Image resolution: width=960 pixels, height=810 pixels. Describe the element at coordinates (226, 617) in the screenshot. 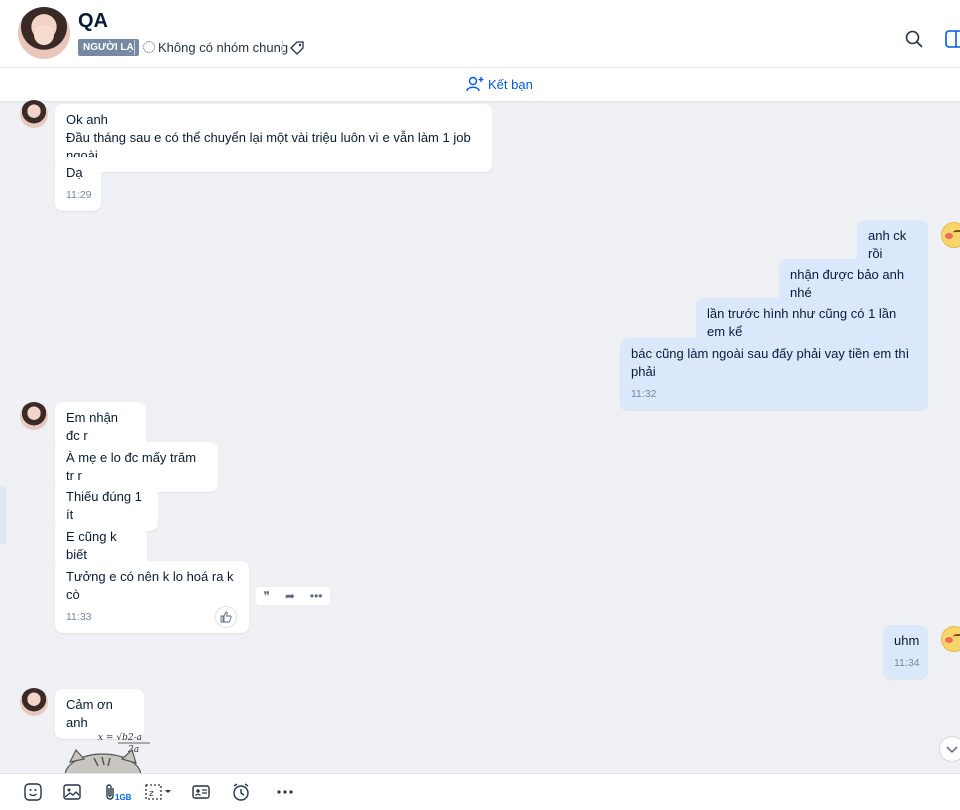

I see `thumbs-up-icon` at that location.